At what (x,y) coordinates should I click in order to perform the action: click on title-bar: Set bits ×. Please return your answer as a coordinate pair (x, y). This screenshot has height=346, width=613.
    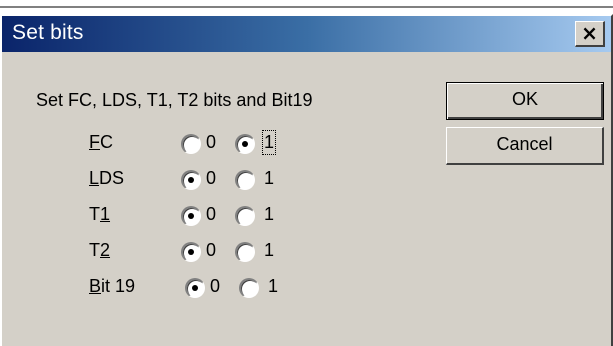
    Looking at the image, I should click on (306, 34).